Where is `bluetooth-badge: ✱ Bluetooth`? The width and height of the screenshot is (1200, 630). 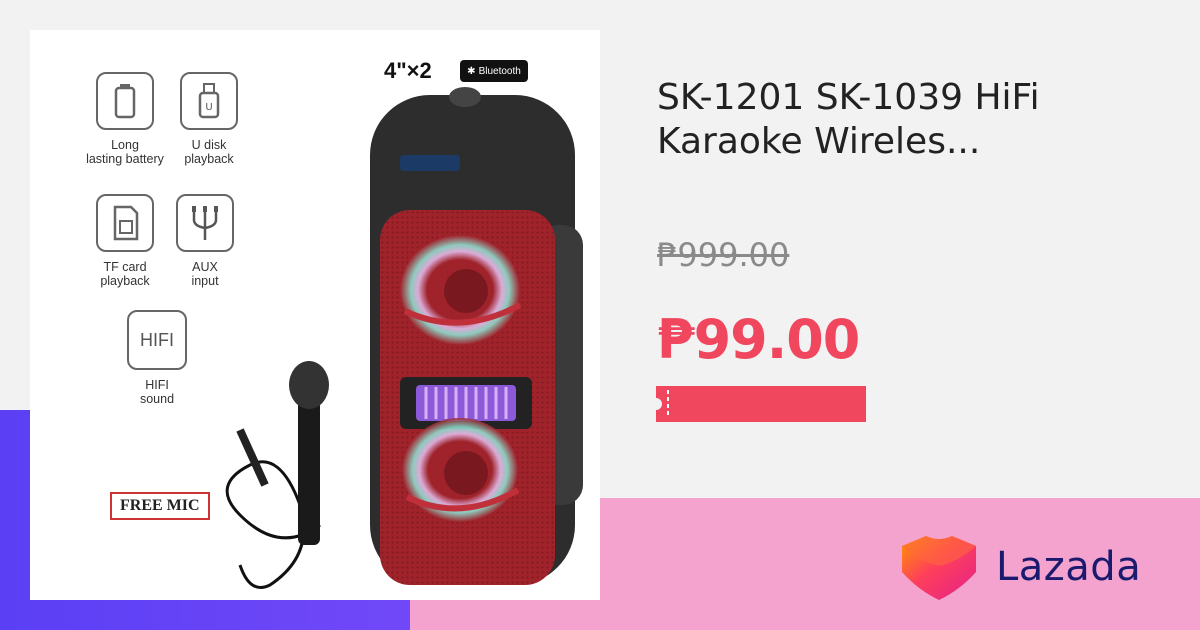 bluetooth-badge: ✱ Bluetooth is located at coordinates (494, 71).